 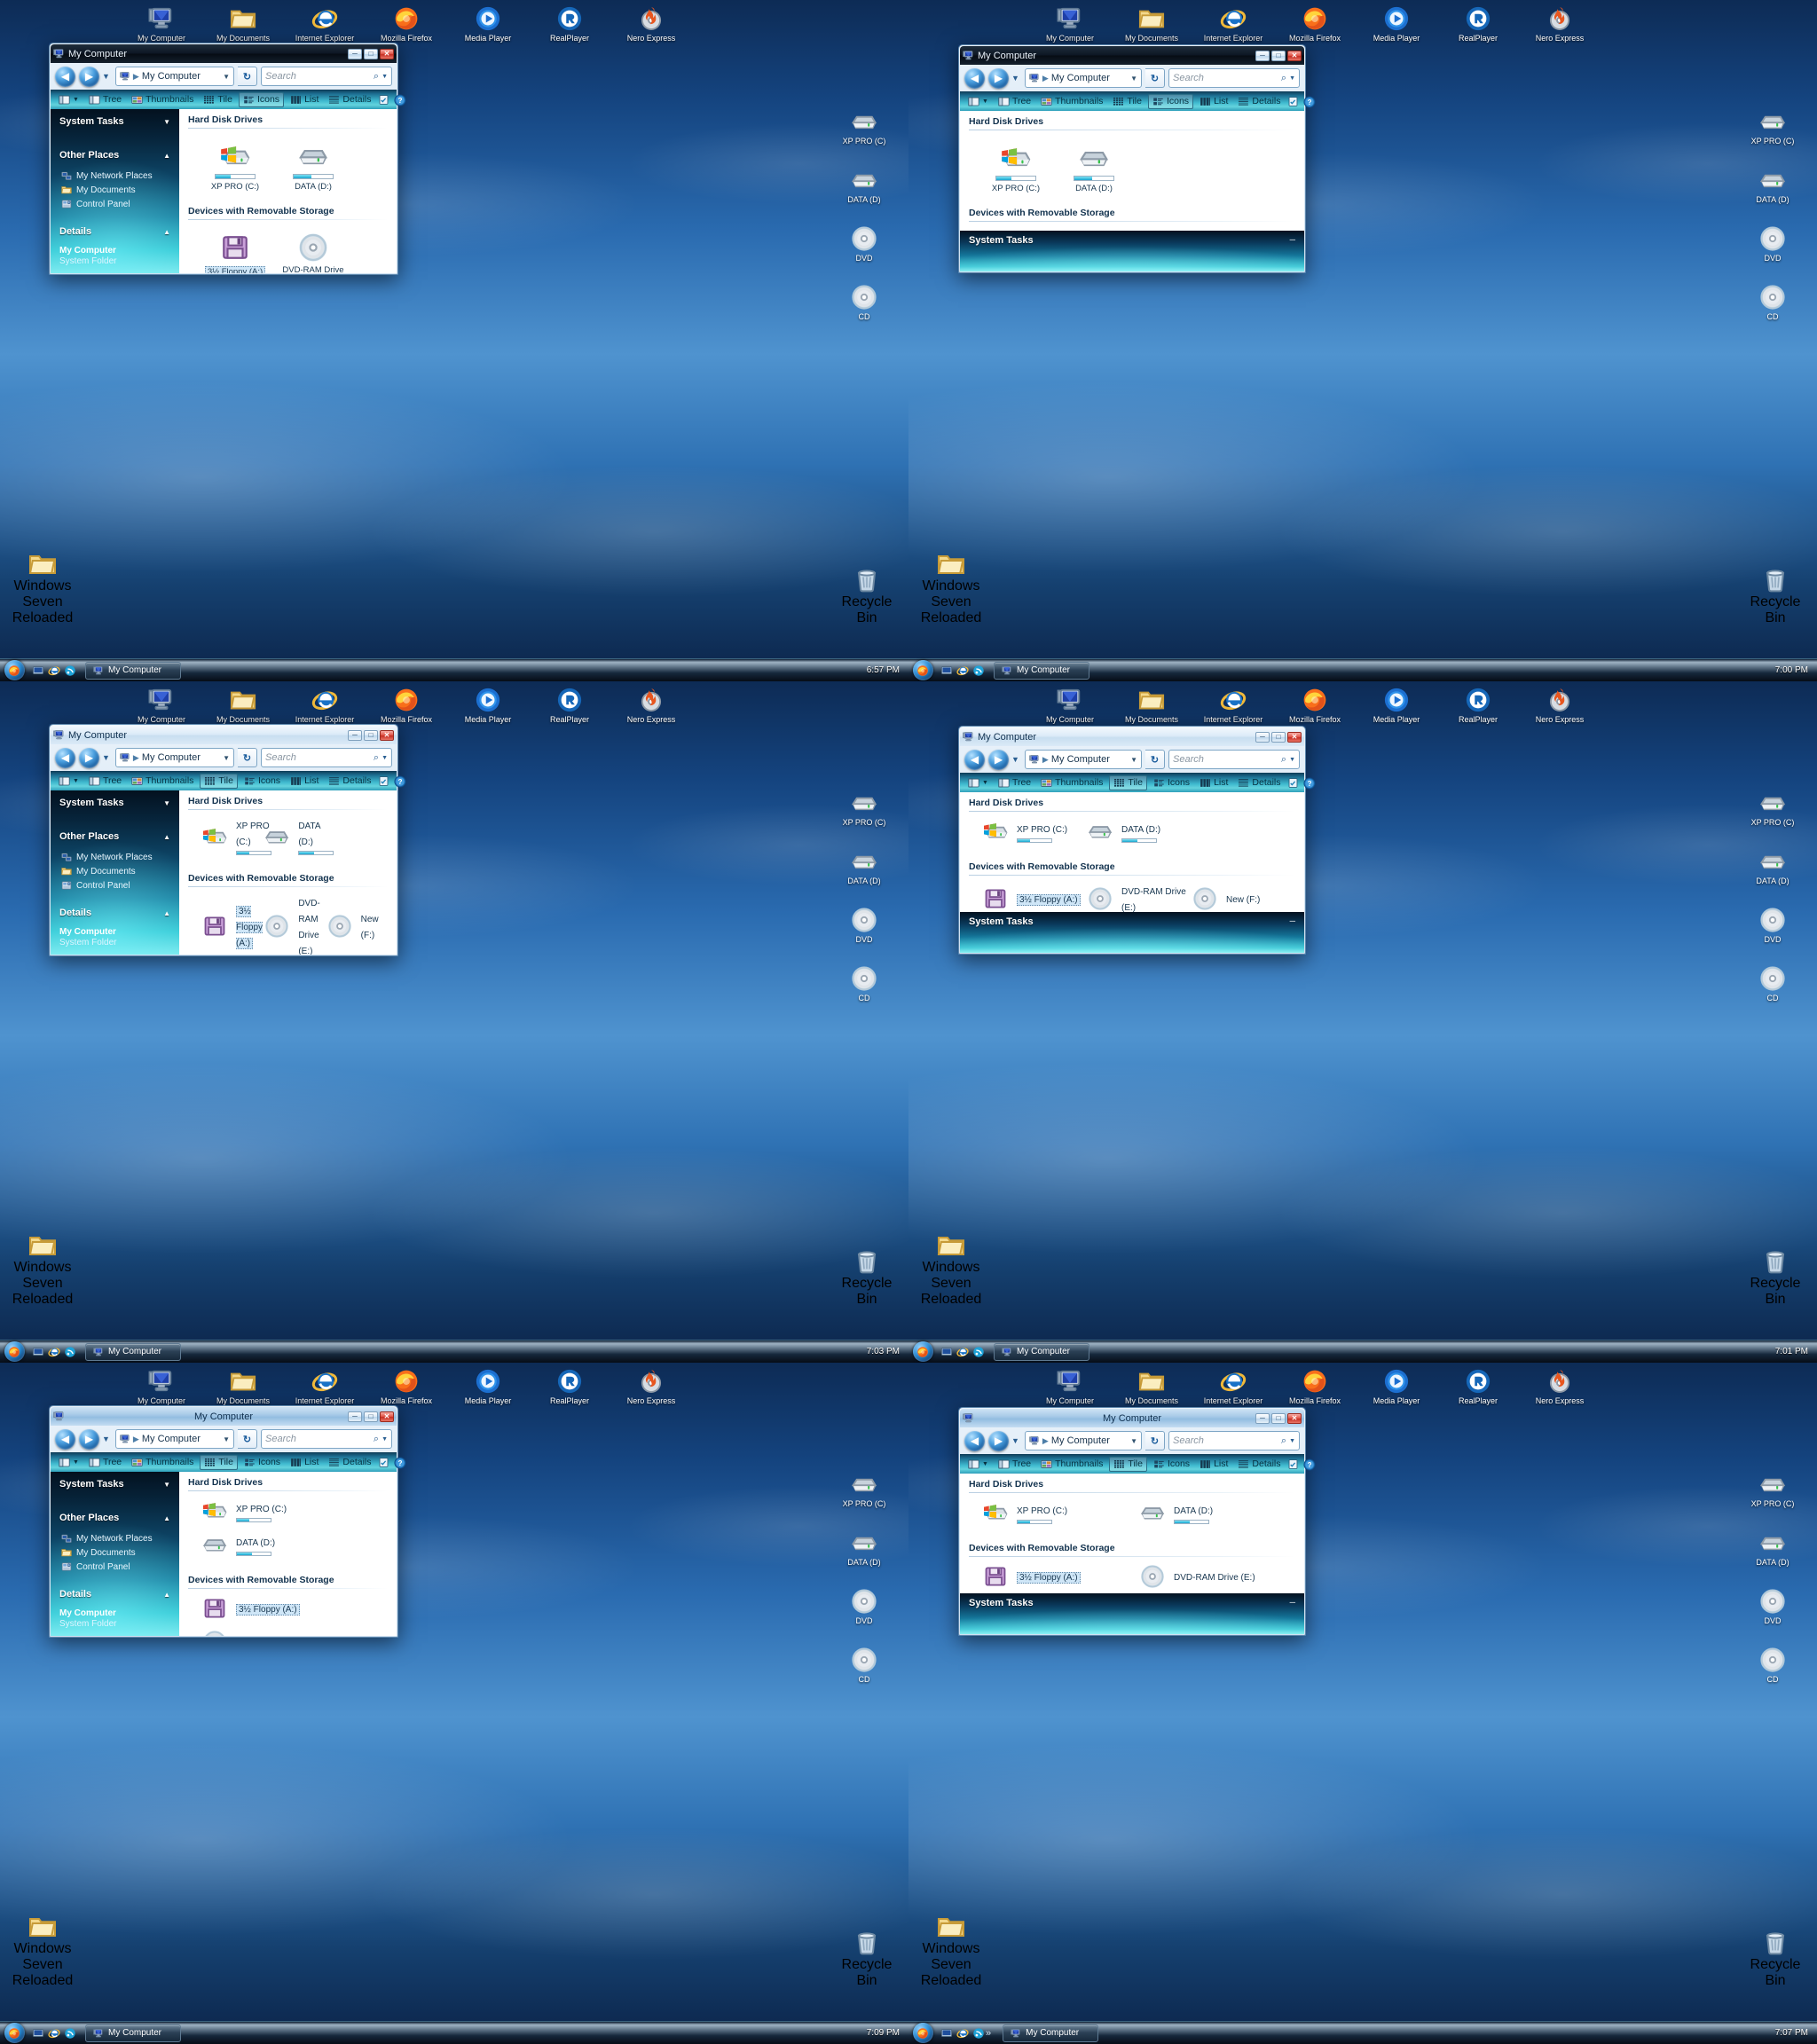 I want to click on system-tasks-panel: System Tasks ─, so click(x=1132, y=251).